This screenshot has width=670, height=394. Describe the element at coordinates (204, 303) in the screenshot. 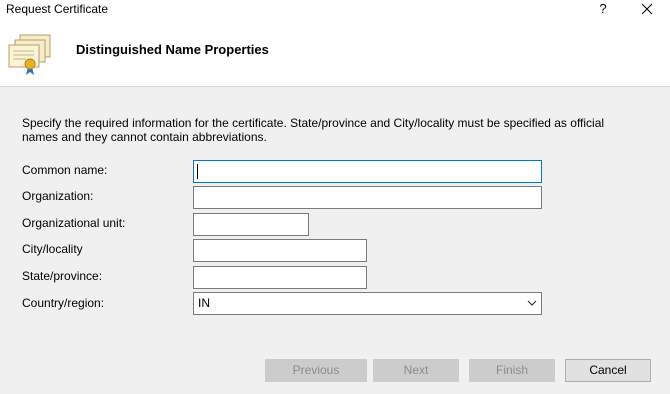

I see `country-region-value: IN` at that location.